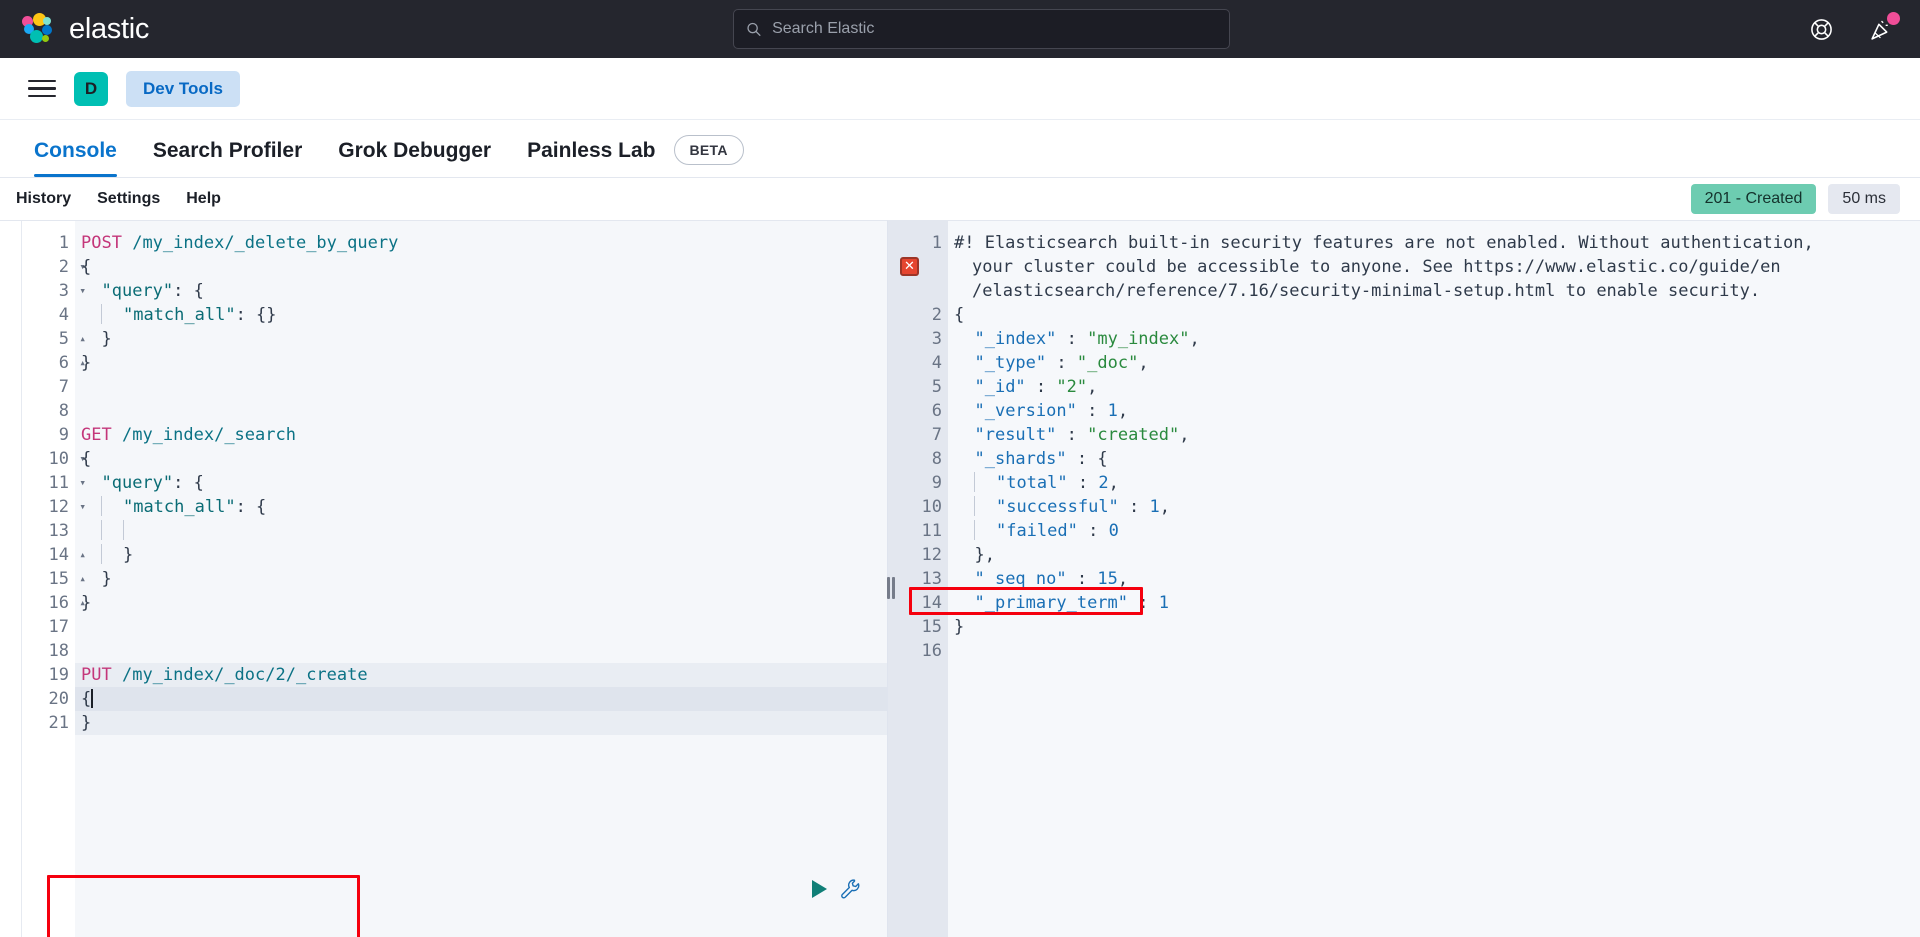 The height and width of the screenshot is (937, 1920). Describe the element at coordinates (58, 651) in the screenshot. I see `line-number: 18` at that location.